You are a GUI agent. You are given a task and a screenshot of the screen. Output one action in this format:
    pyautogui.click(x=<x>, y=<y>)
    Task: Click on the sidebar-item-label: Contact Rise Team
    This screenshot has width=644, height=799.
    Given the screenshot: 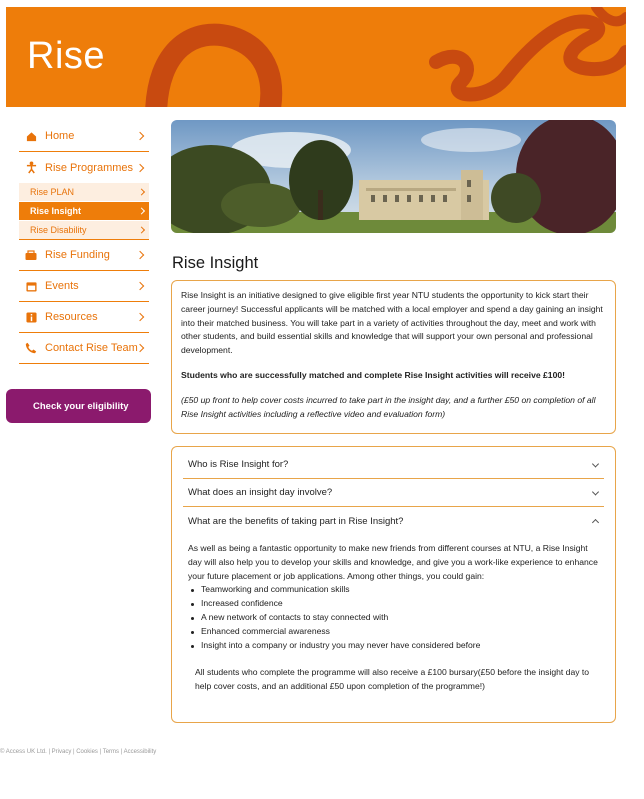 What is the action you would take?
    pyautogui.click(x=91, y=348)
    